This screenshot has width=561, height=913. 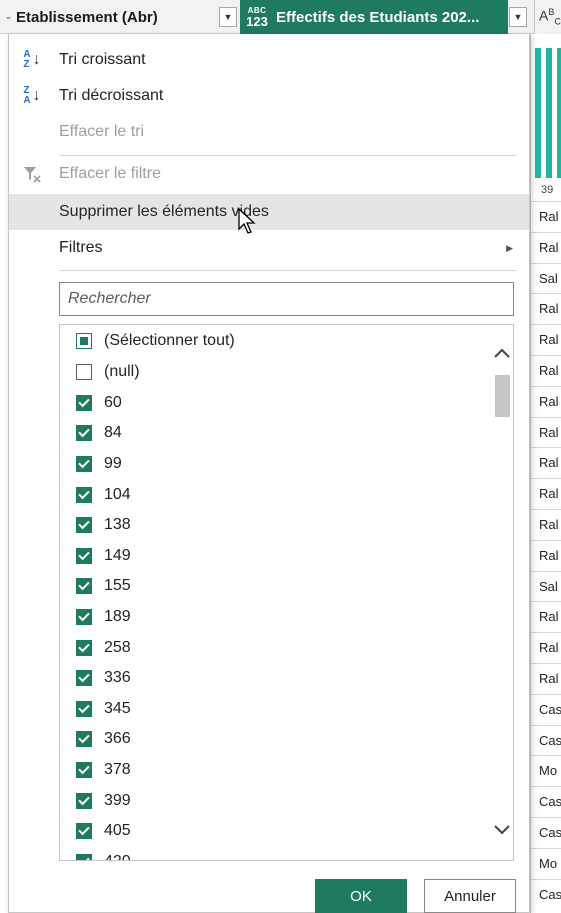 What do you see at coordinates (113, 402) in the screenshot?
I see `list-item-label: 60` at bounding box center [113, 402].